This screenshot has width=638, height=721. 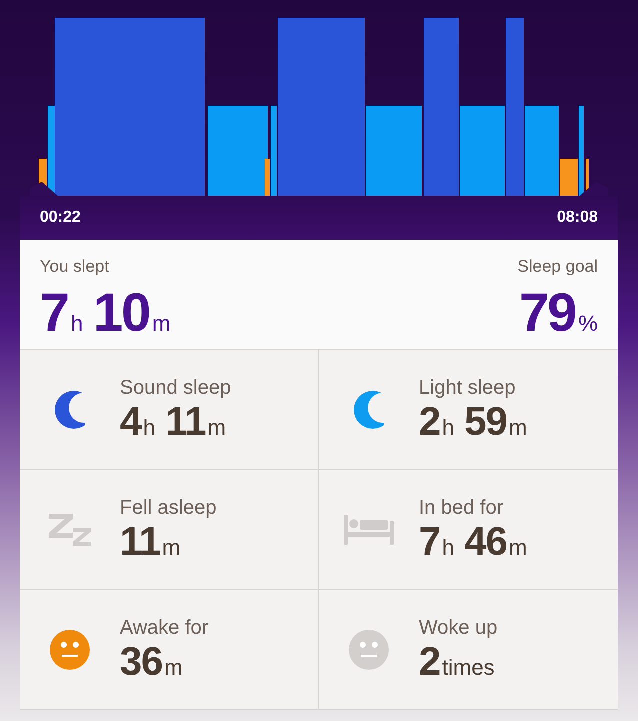 What do you see at coordinates (174, 422) in the screenshot?
I see `stat-value: 4h 11m` at bounding box center [174, 422].